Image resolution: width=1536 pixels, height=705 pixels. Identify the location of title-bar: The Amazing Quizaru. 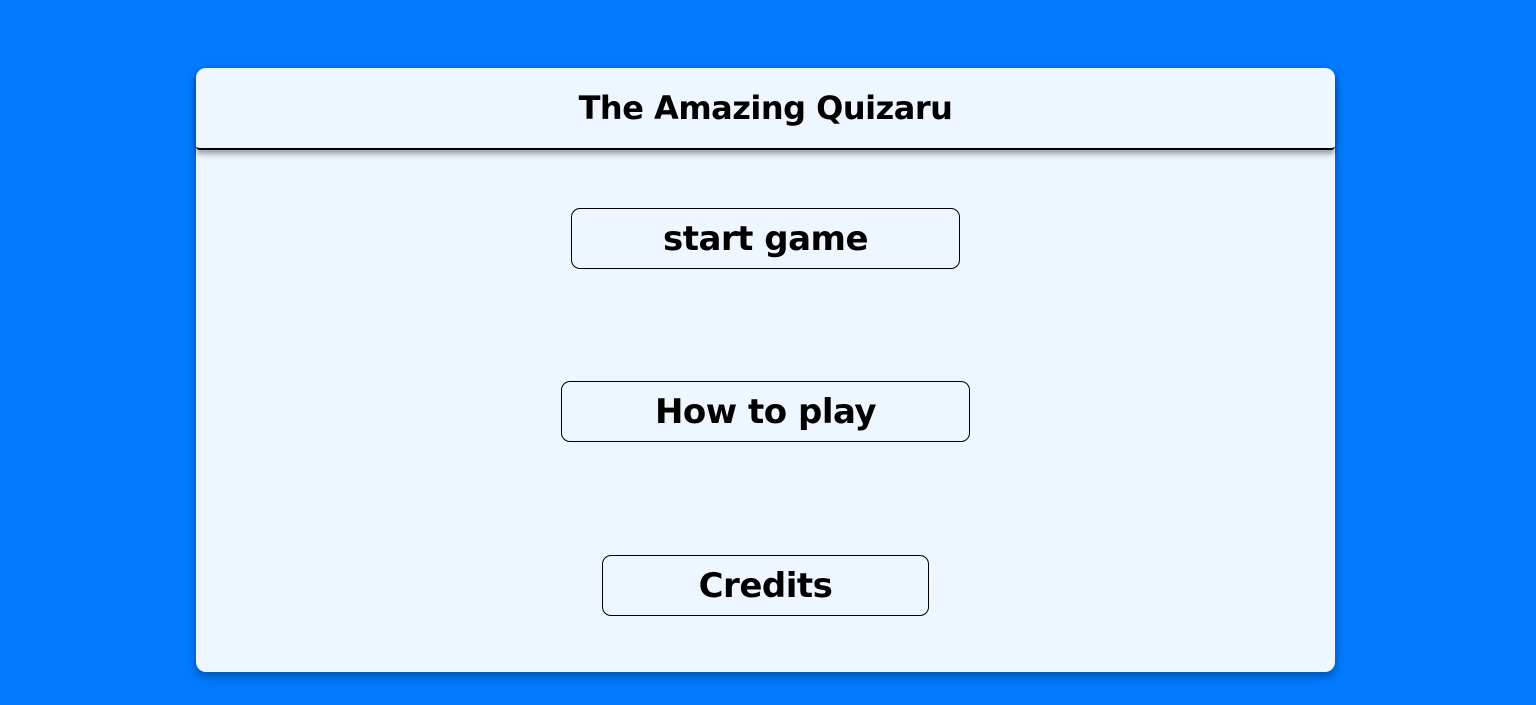
(765, 109).